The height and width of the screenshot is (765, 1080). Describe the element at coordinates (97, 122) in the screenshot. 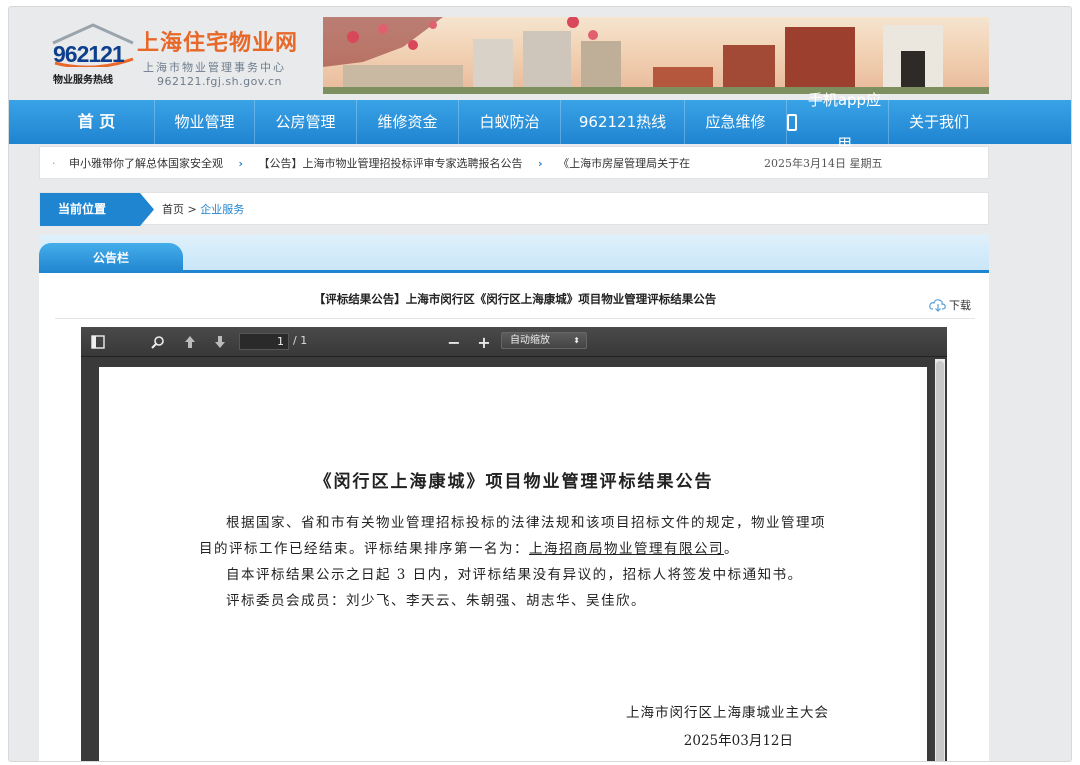

I see `nav-item-home: 首 页` at that location.